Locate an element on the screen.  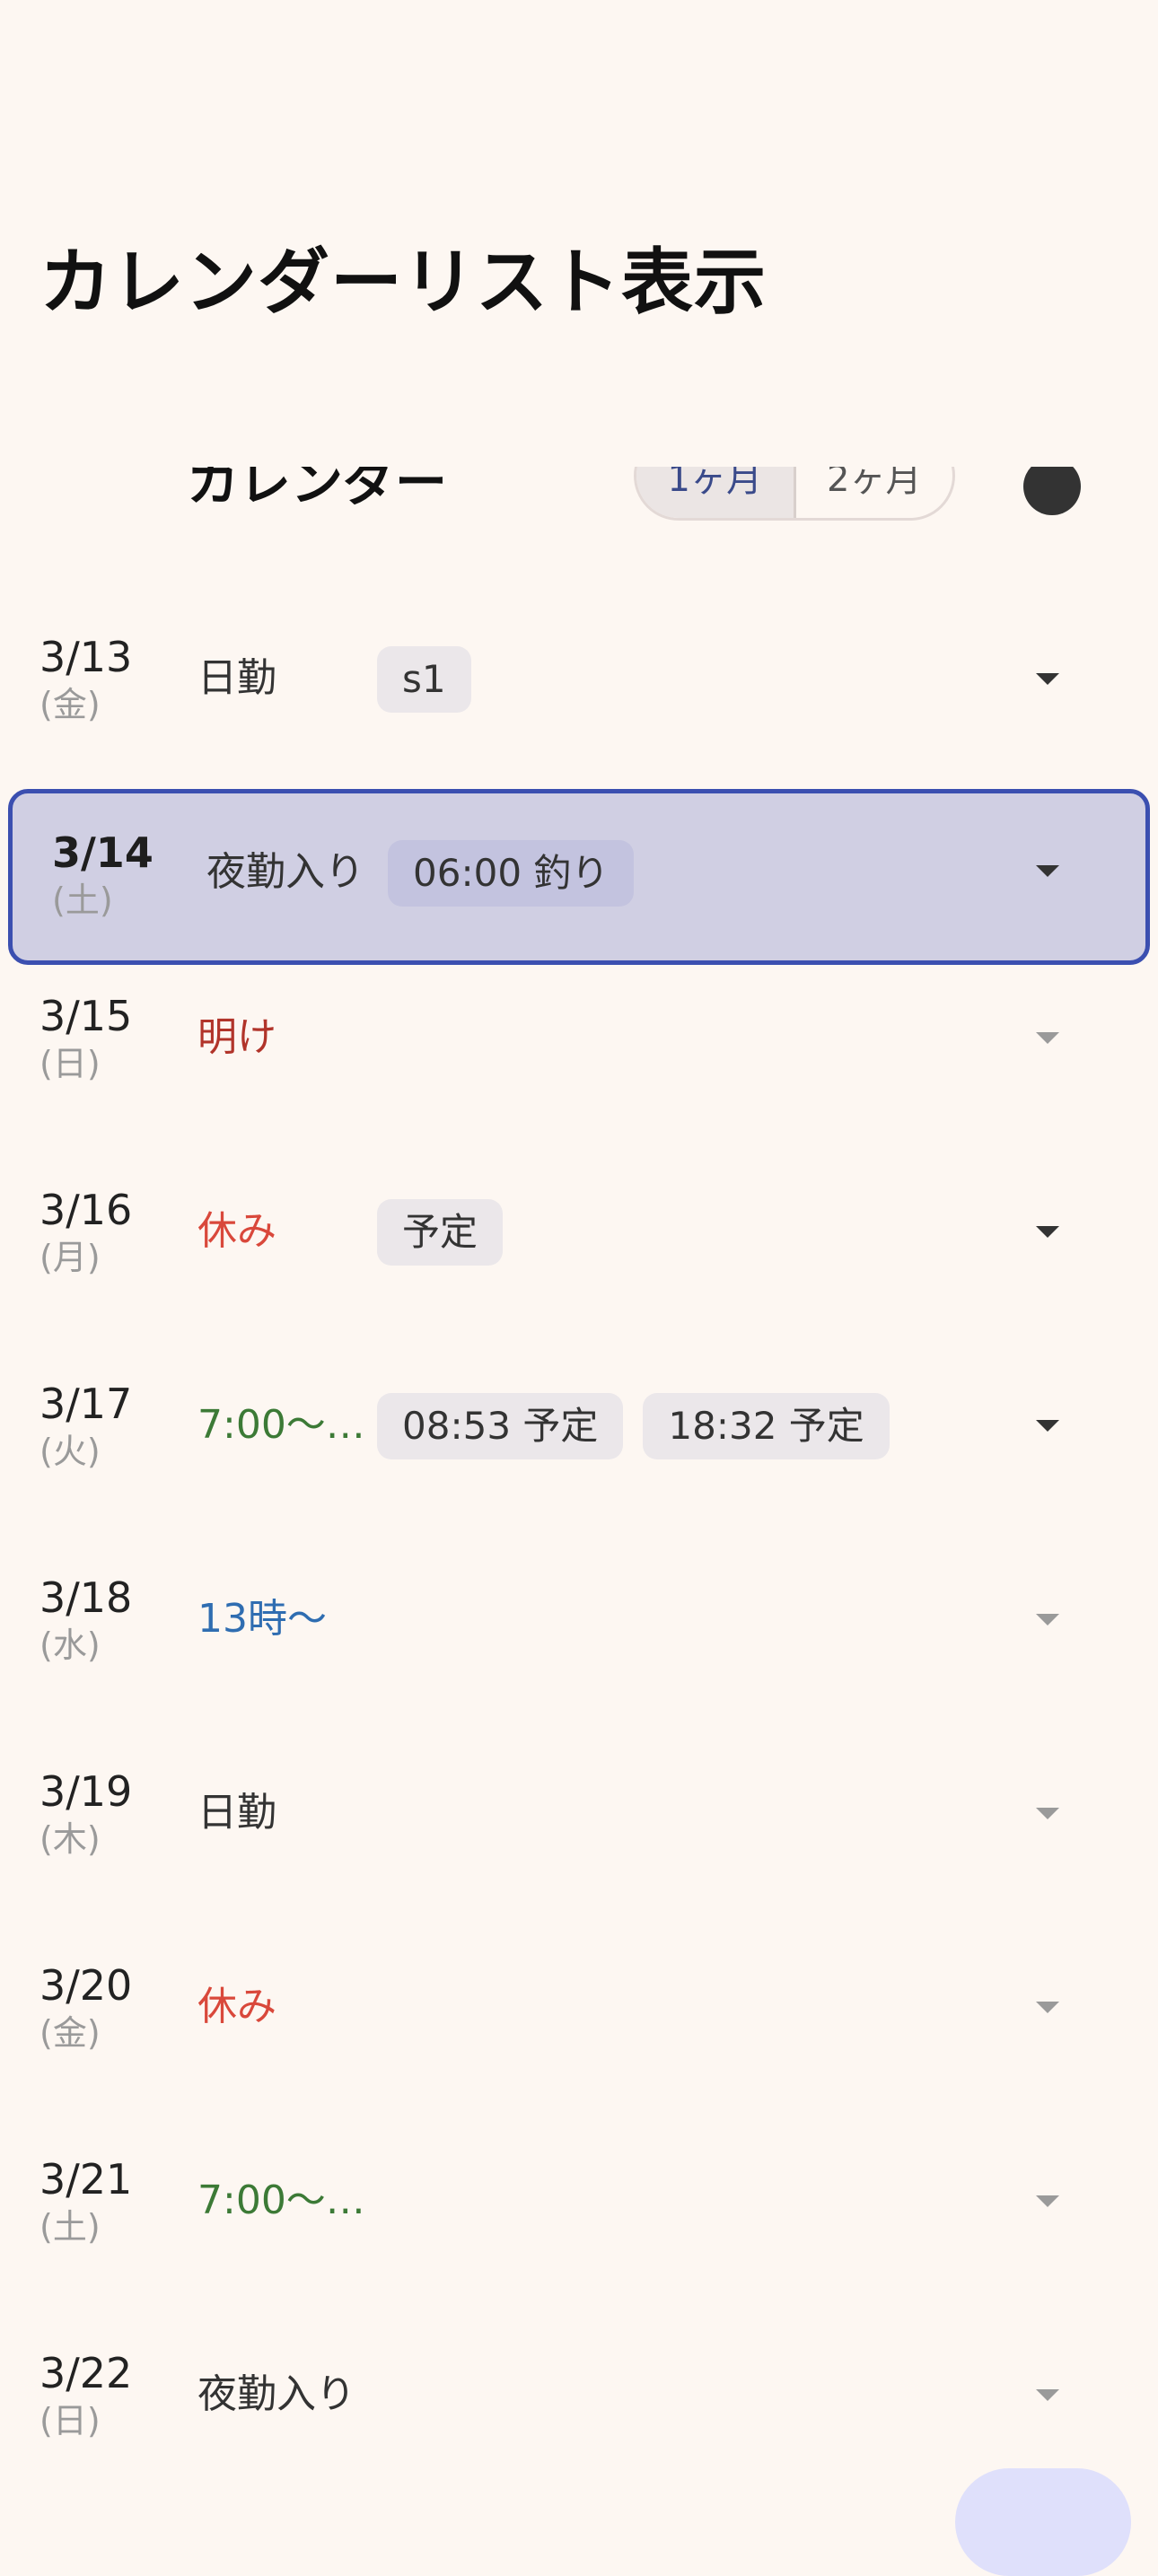
event-chips: 08:53 予定 18:32 予定 is located at coordinates (633, 1426).